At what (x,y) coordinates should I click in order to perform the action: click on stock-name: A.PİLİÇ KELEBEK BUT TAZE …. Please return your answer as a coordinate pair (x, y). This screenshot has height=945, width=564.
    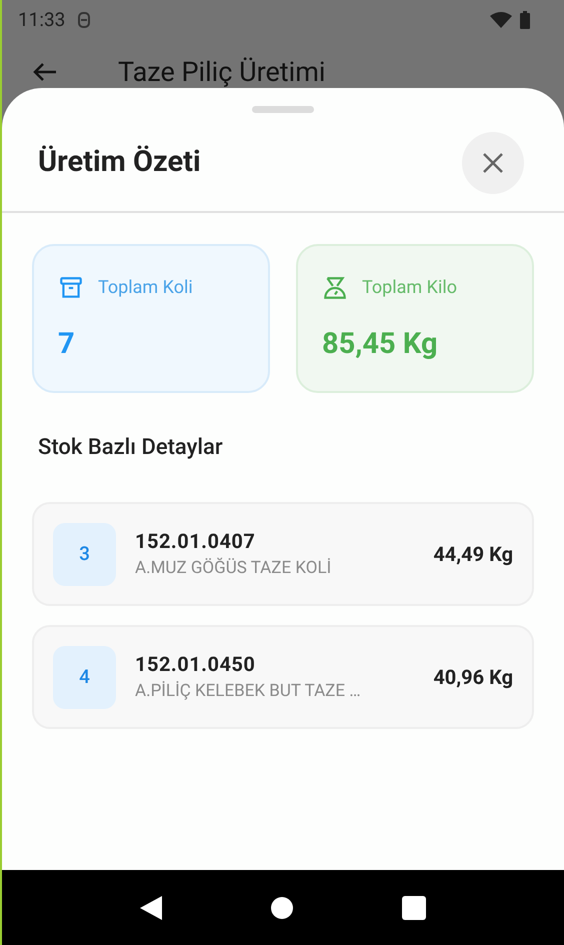
    Looking at the image, I should click on (248, 692).